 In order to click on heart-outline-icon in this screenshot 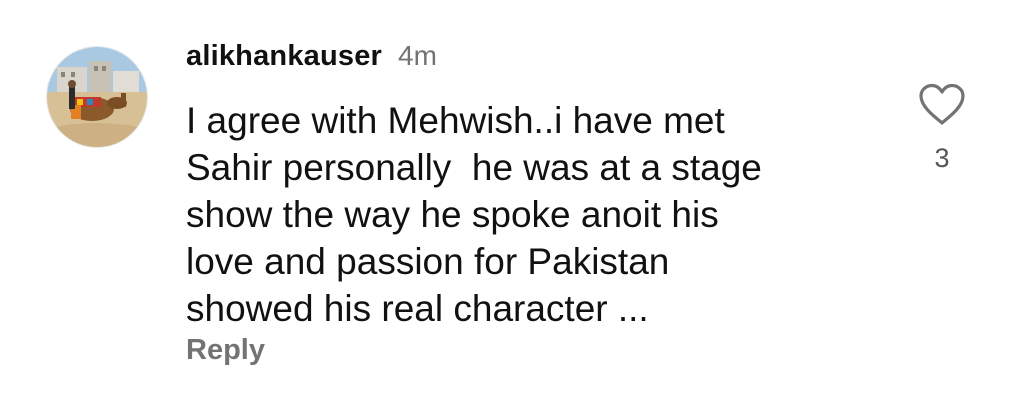, I will do `click(942, 104)`.